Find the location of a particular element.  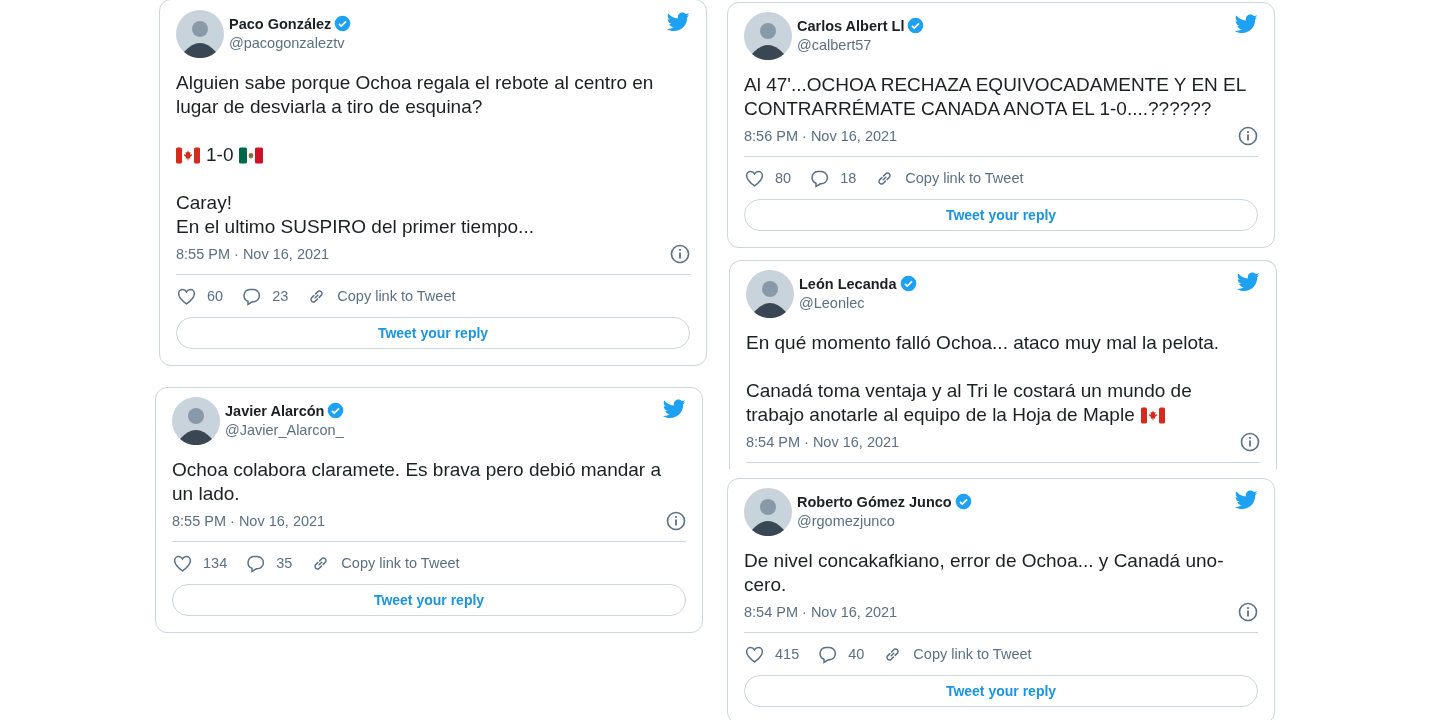

author-handle: @rgomezjunco is located at coordinates (884, 521).